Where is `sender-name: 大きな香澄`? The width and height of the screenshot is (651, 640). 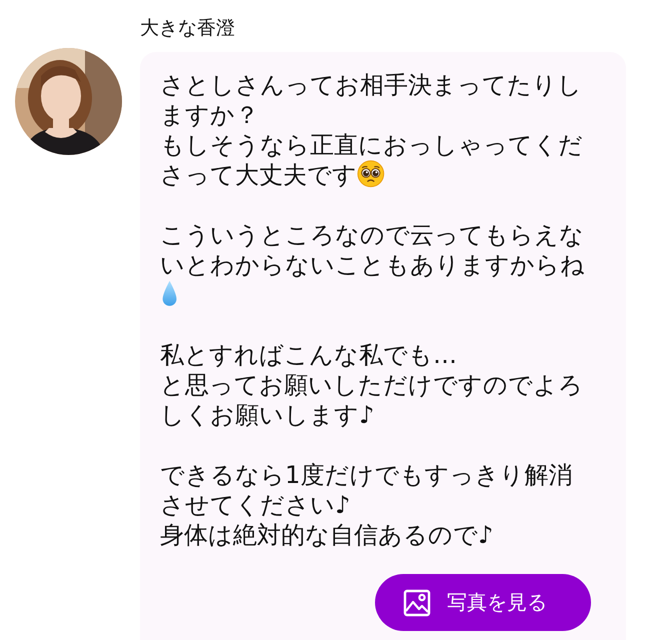
sender-name: 大きな香澄 is located at coordinates (188, 28).